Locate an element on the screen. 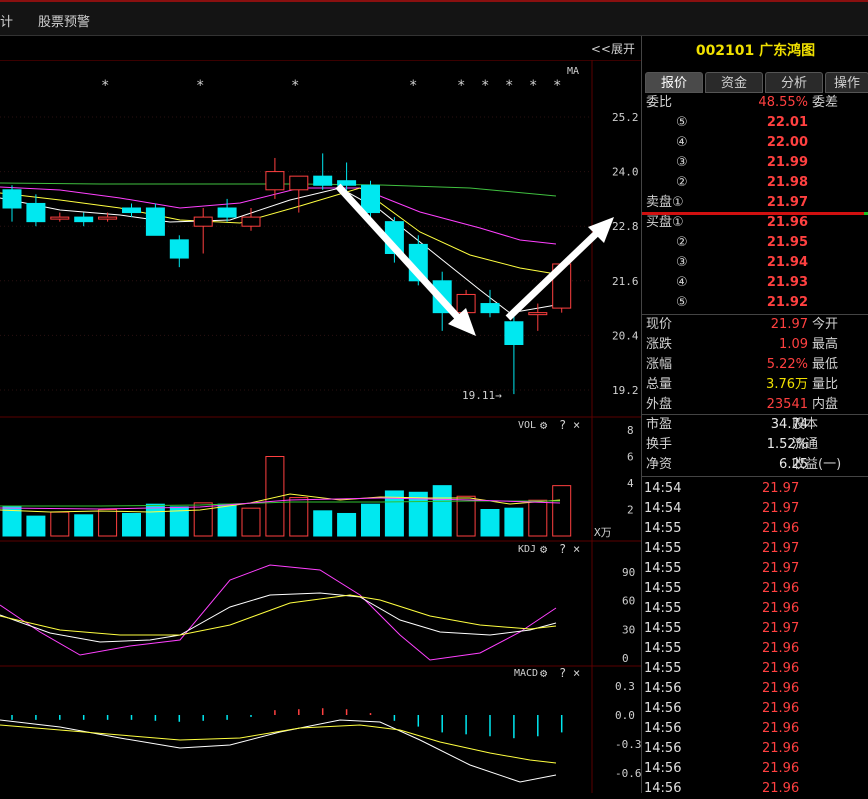 This screenshot has height=799, width=868. price-tick-label: 21.6 is located at coordinates (625, 281).